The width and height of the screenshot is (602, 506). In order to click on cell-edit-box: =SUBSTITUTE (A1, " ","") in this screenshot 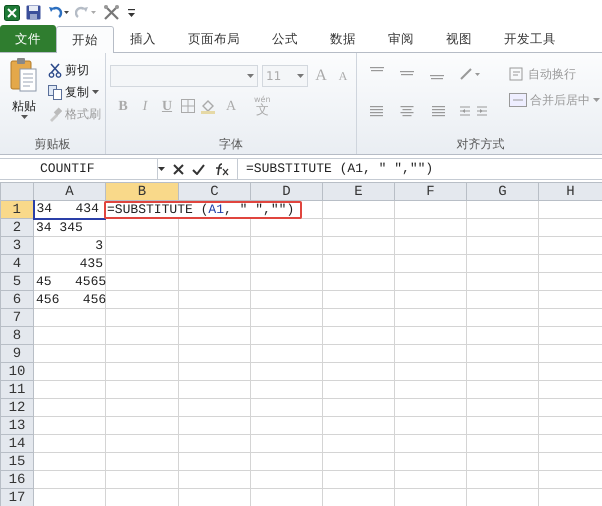, I will do `click(203, 210)`.